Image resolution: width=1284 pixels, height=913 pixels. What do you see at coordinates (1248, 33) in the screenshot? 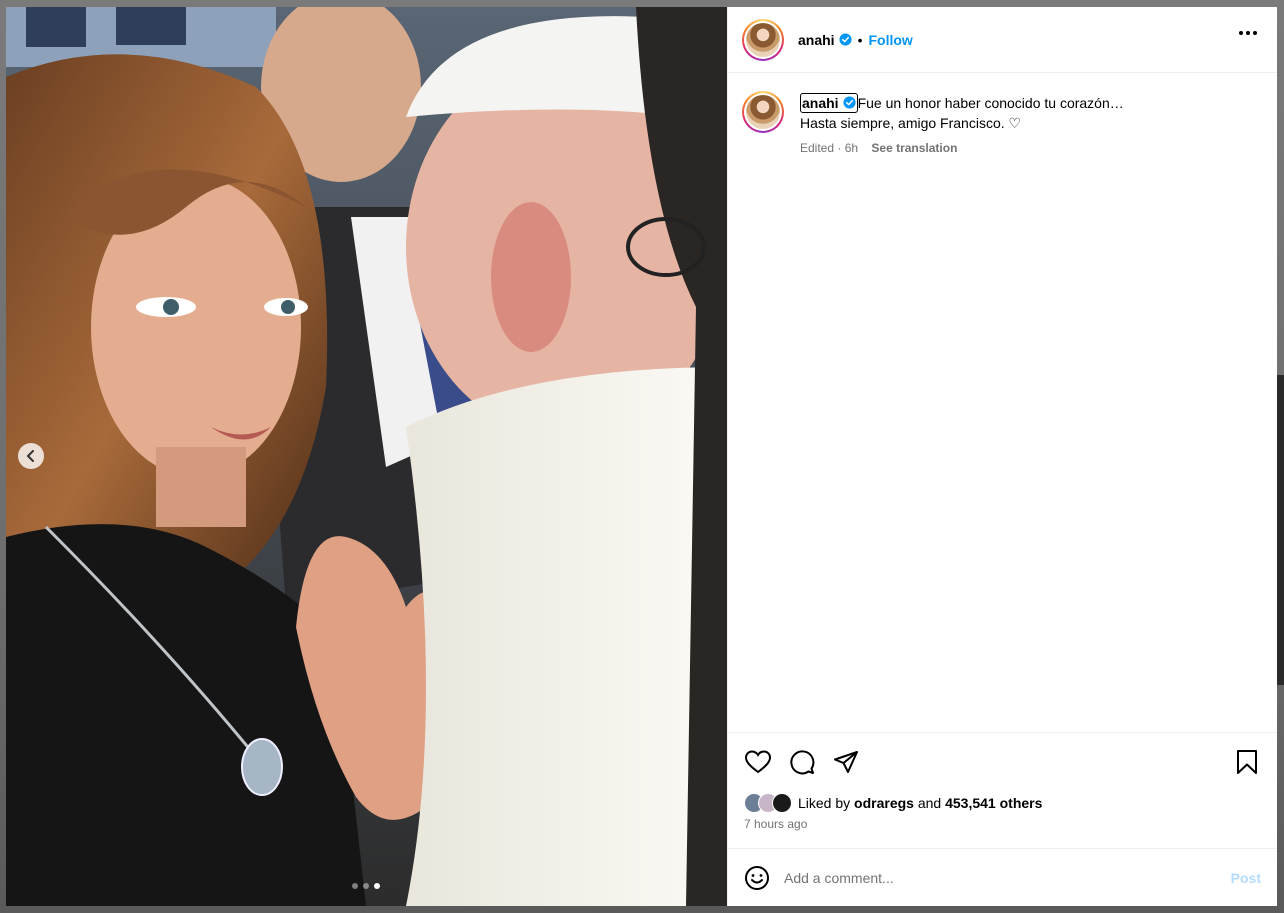
I see `more-options-icon` at bounding box center [1248, 33].